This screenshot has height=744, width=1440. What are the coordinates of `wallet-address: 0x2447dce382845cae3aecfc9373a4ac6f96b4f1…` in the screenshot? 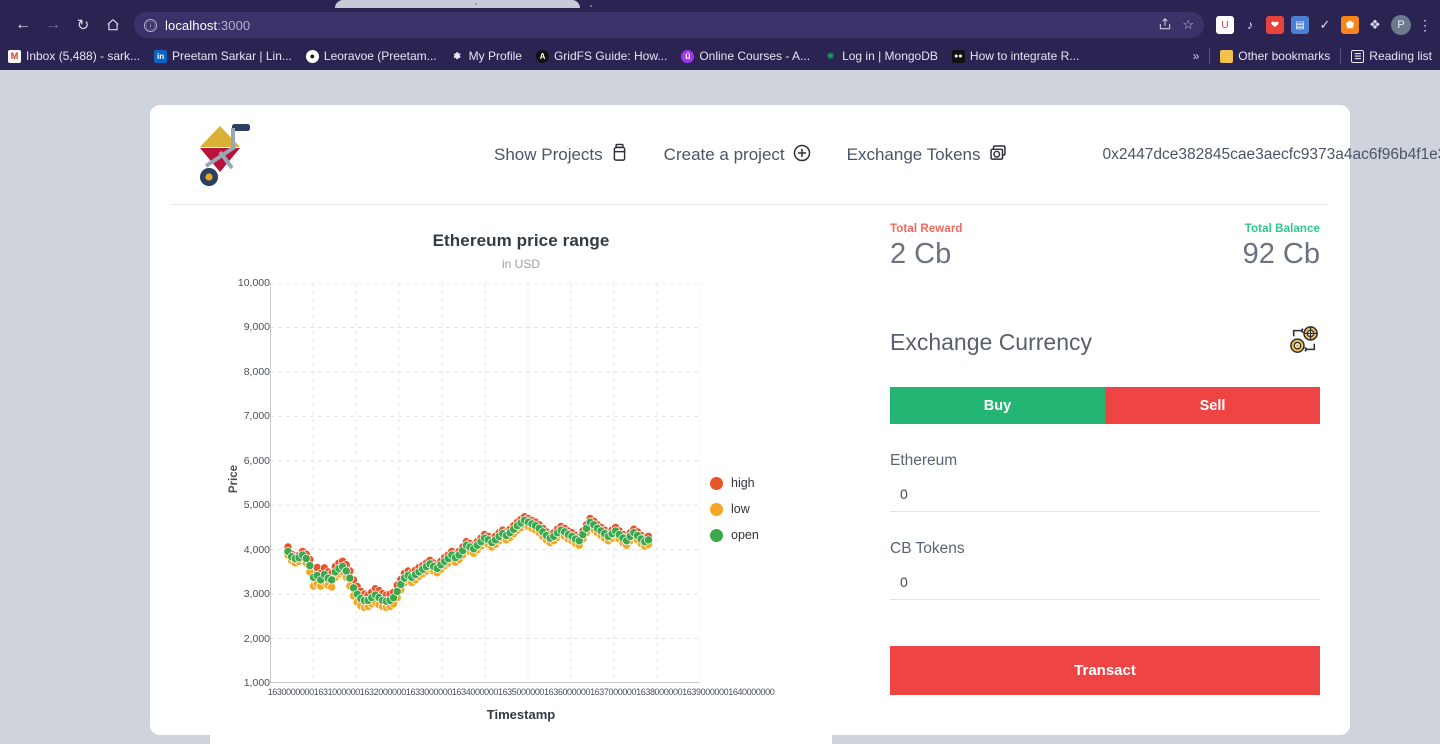 It's located at (1271, 155).